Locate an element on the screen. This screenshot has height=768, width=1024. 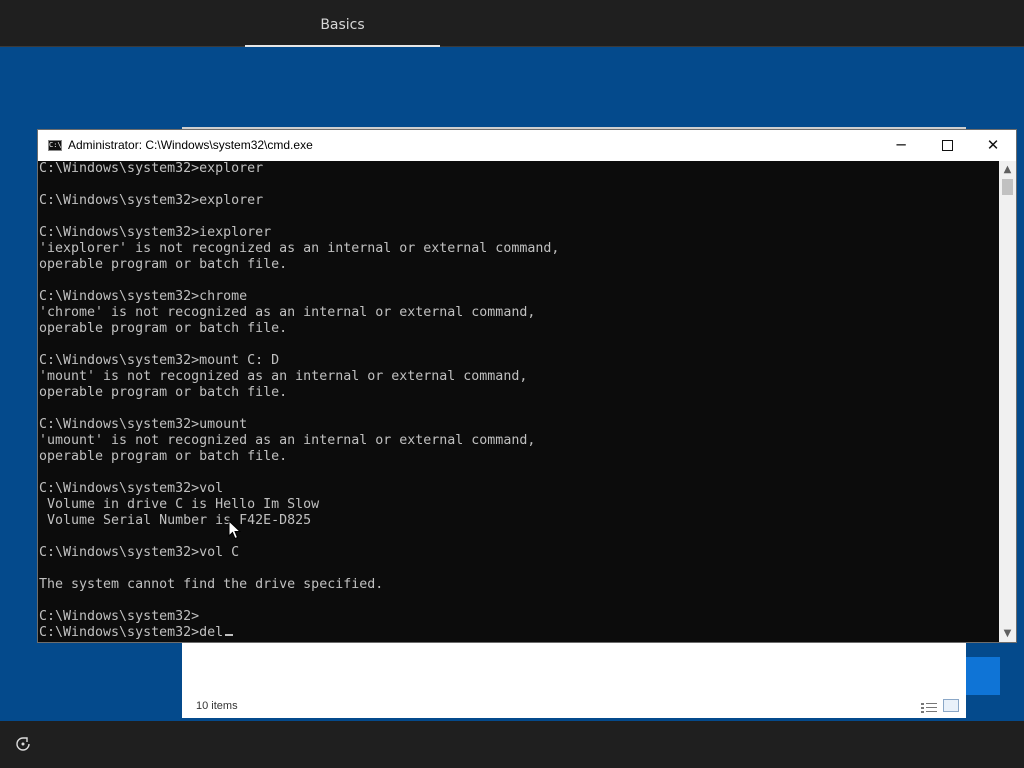
text-cursor is located at coordinates (229, 635).